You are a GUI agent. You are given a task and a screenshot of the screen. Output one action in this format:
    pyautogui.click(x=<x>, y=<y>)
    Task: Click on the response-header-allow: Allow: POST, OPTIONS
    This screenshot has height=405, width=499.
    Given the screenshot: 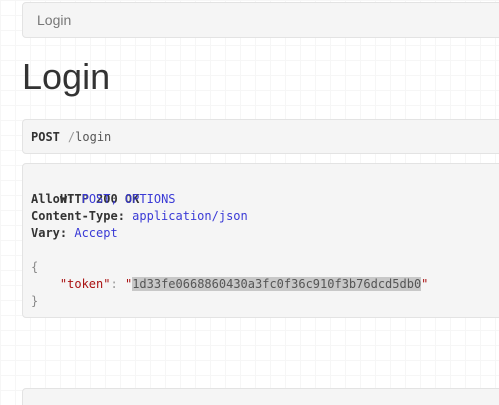 What is the action you would take?
    pyautogui.click(x=265, y=199)
    